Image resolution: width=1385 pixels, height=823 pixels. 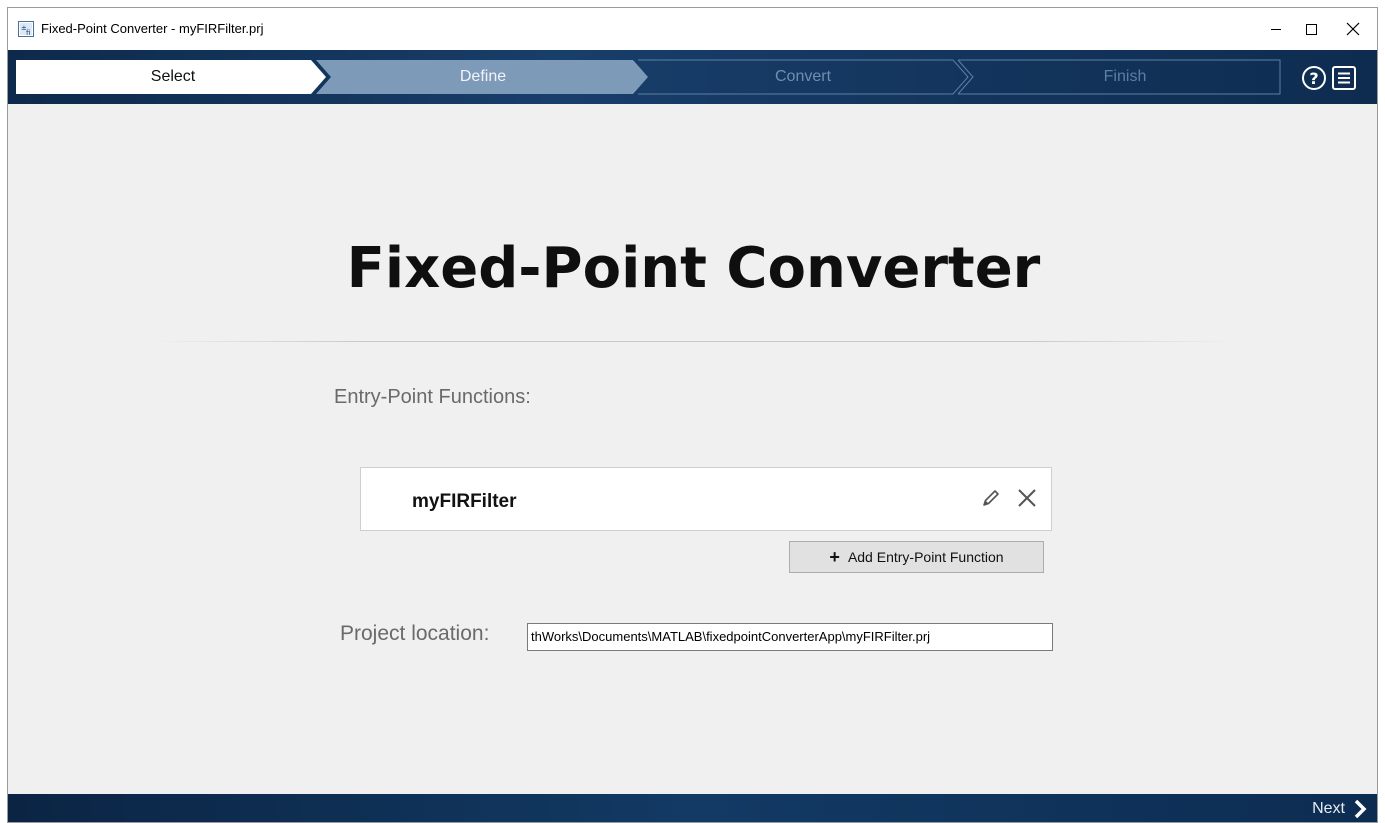 I want to click on step-finish: Finish, so click(x=1125, y=77).